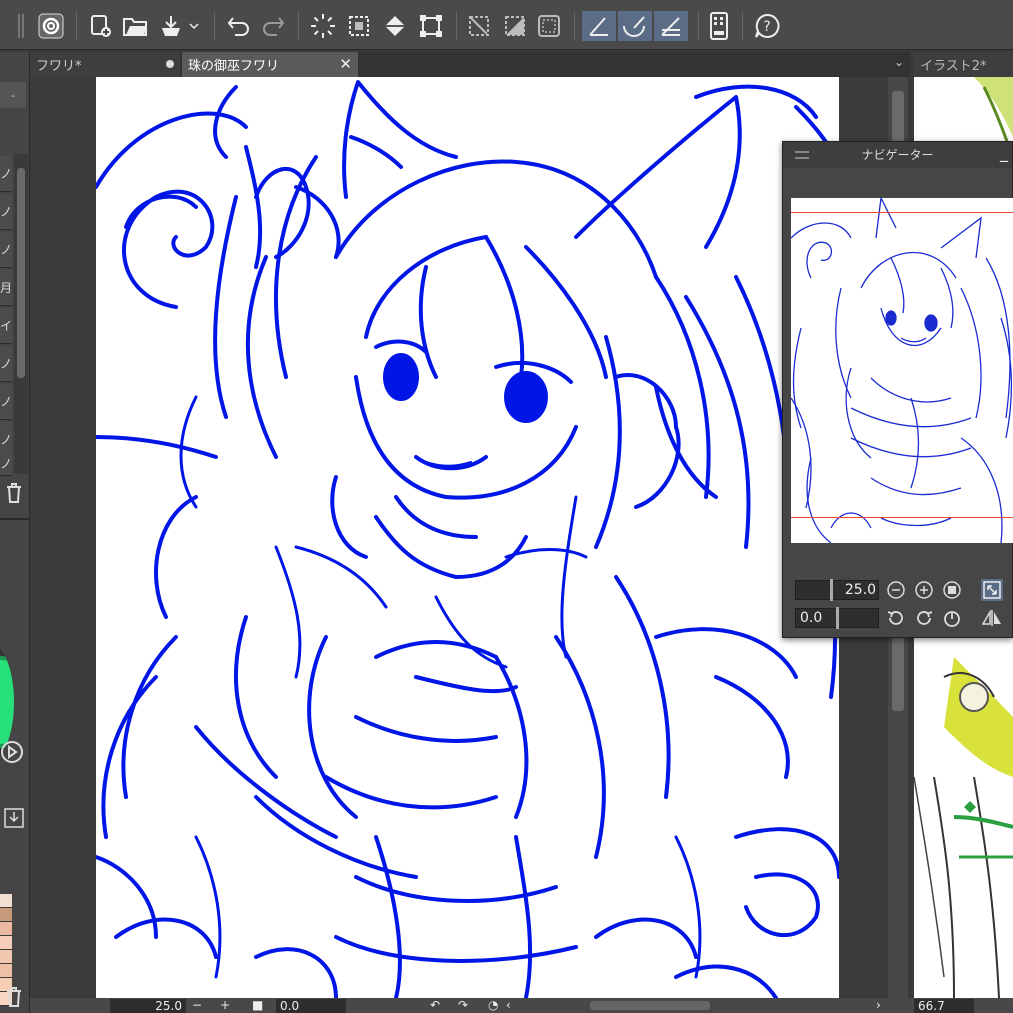  I want to click on rotate-left-icon: ↶, so click(435, 1005).